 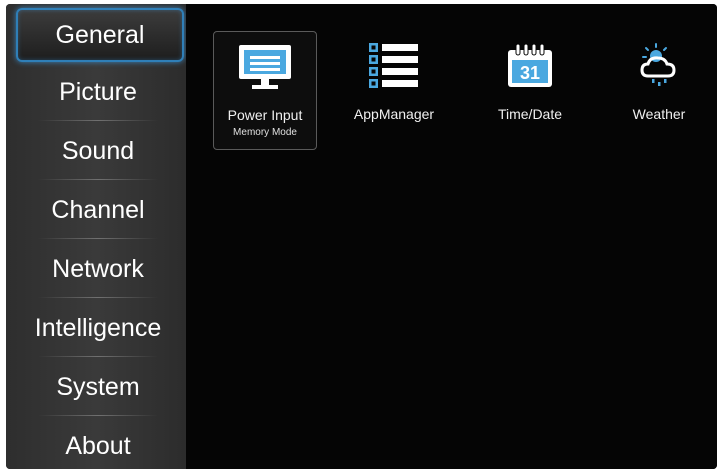 What do you see at coordinates (100, 35) in the screenshot?
I see `sidebar-item-general: General` at bounding box center [100, 35].